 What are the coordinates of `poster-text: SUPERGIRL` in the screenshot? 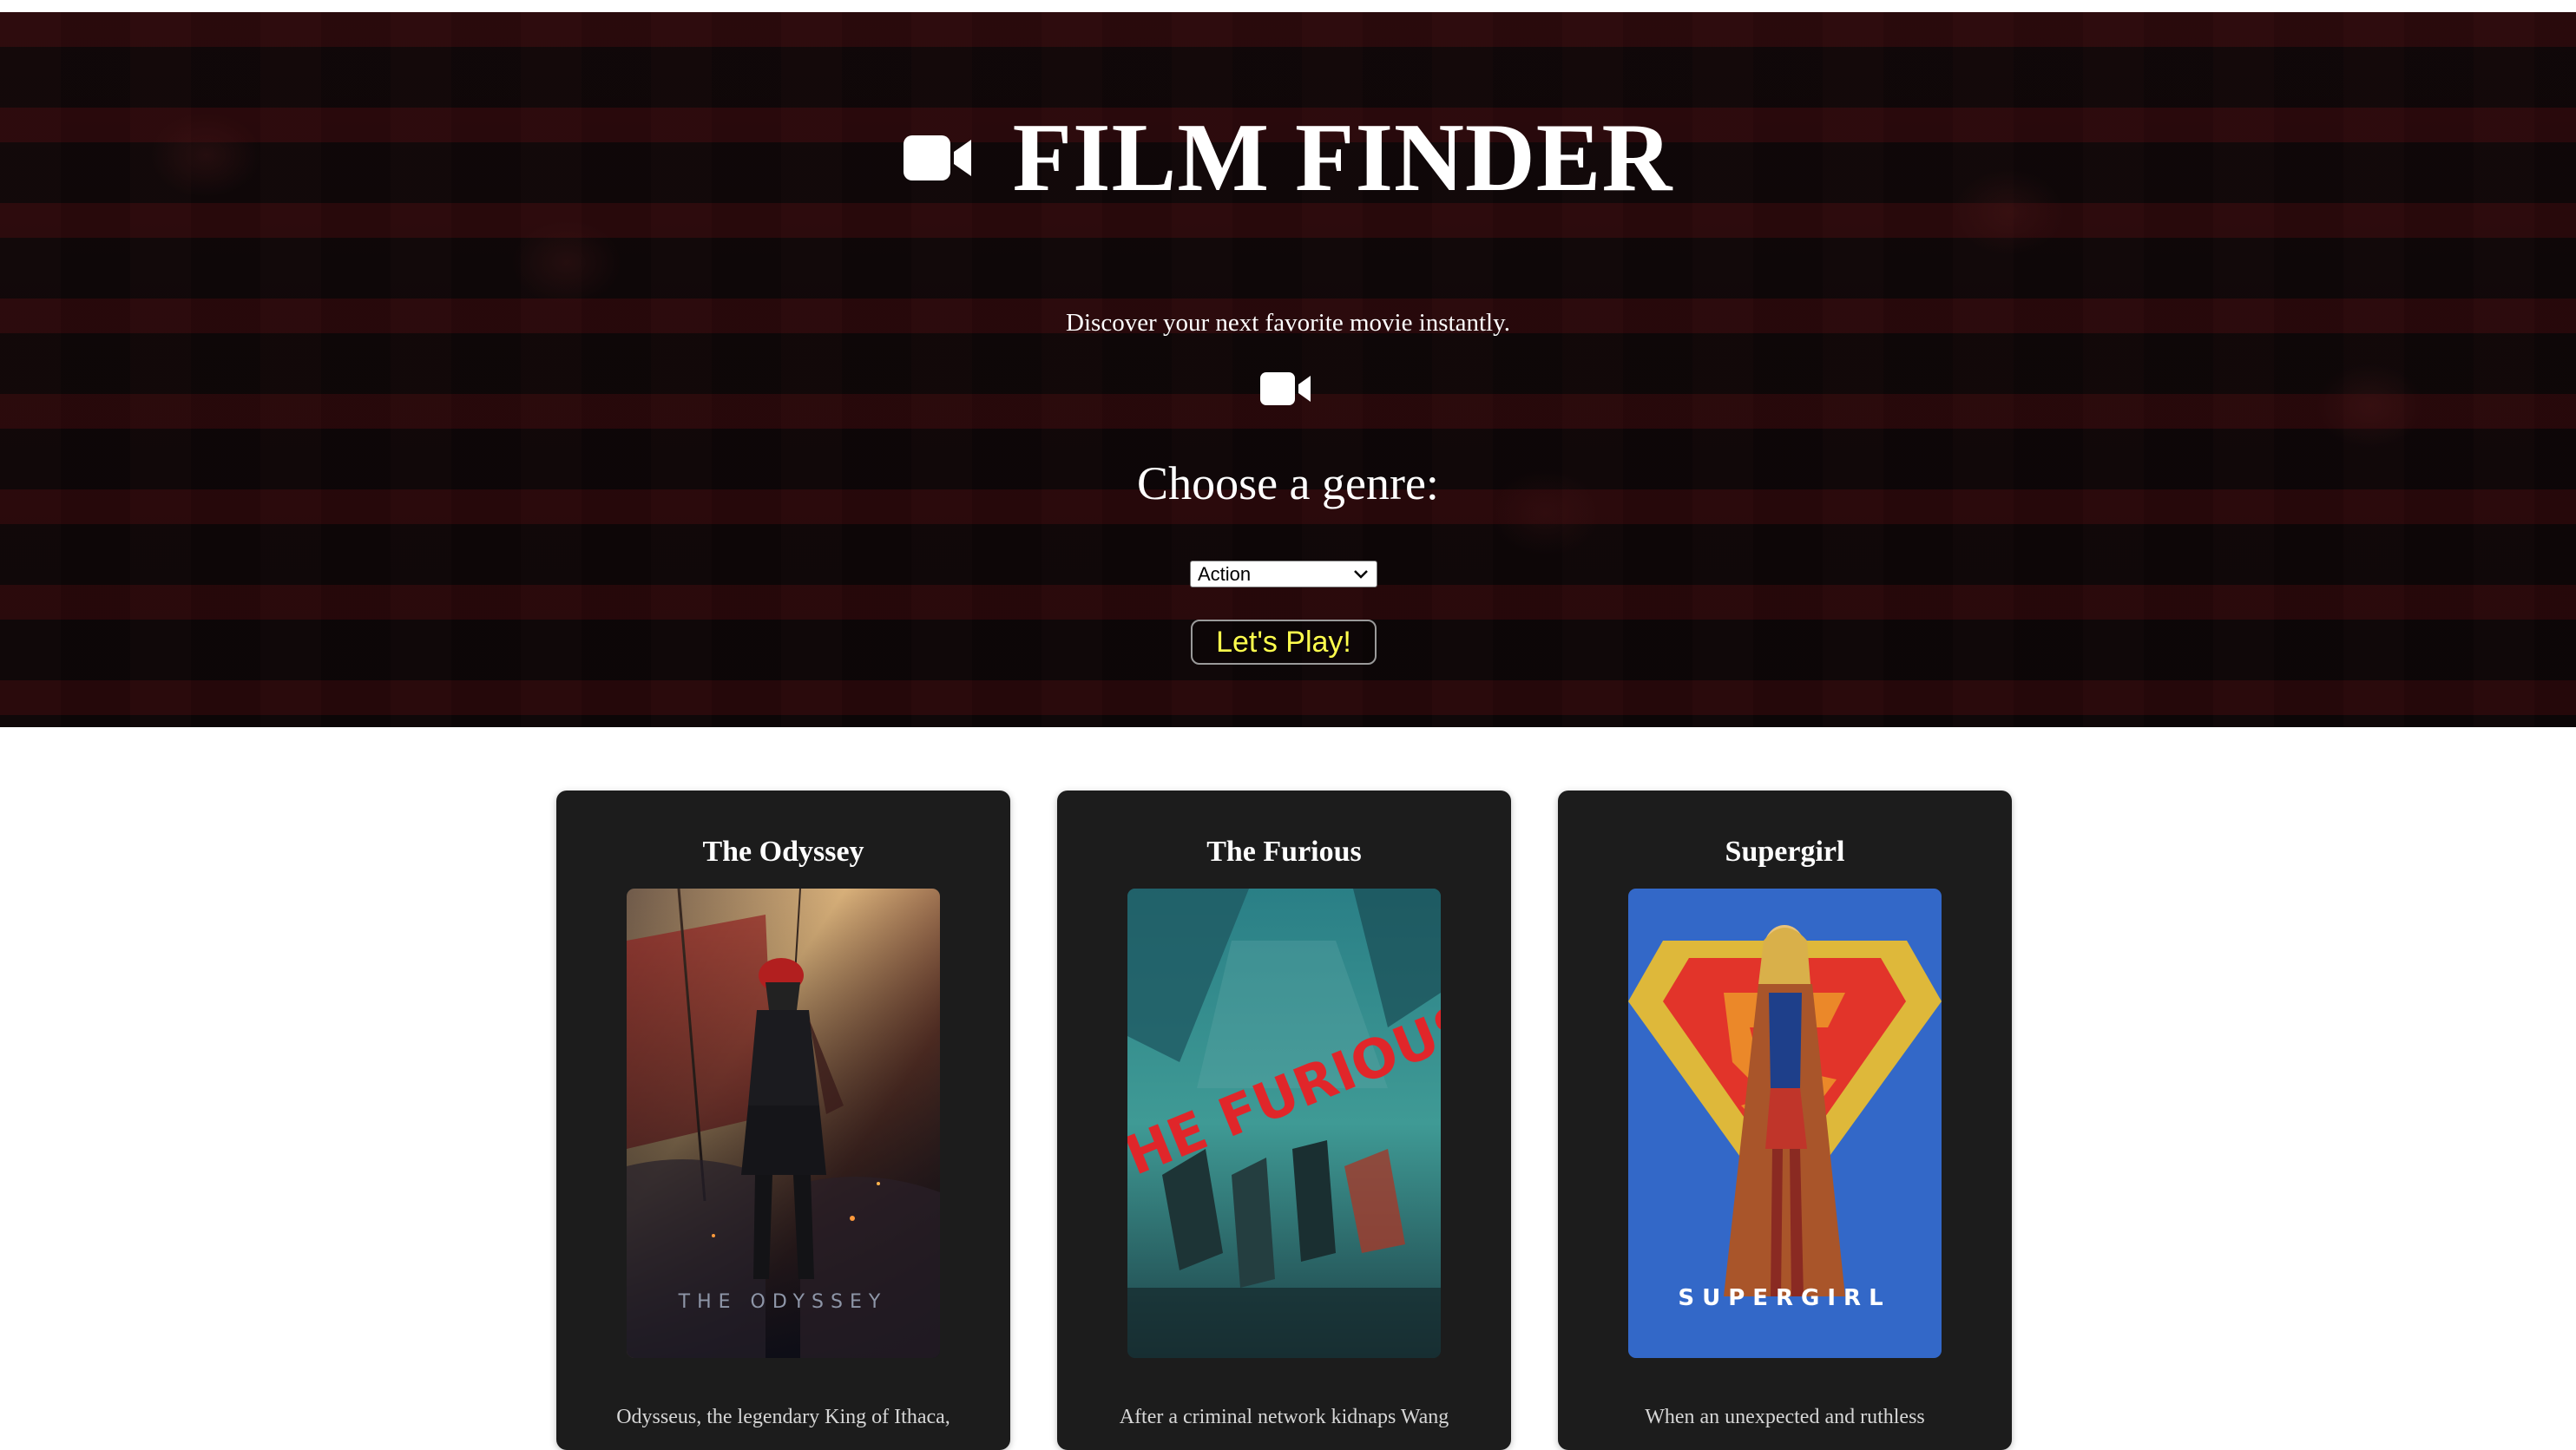 It's located at (1784, 1298).